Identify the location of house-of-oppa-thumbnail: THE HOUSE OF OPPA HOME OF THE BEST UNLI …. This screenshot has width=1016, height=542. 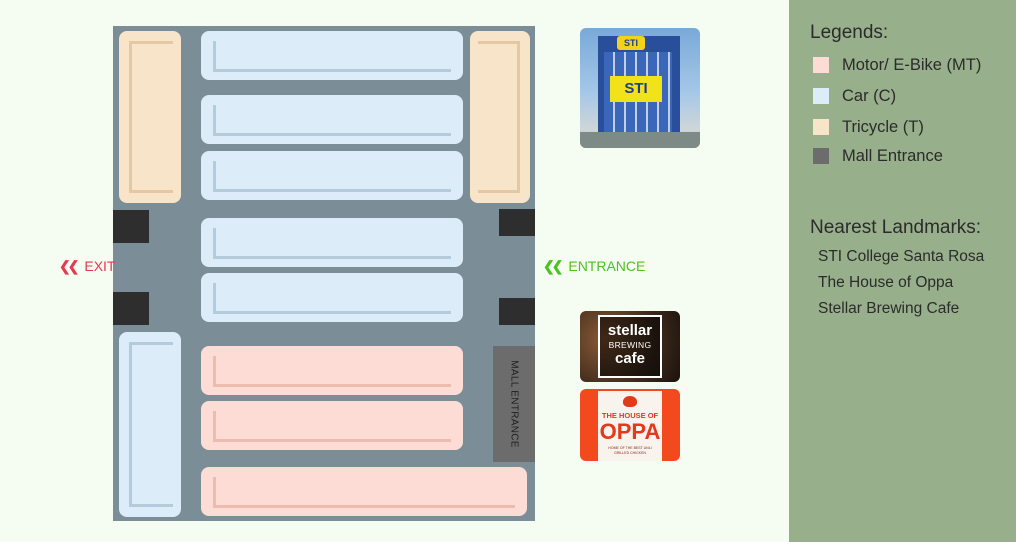
(630, 425).